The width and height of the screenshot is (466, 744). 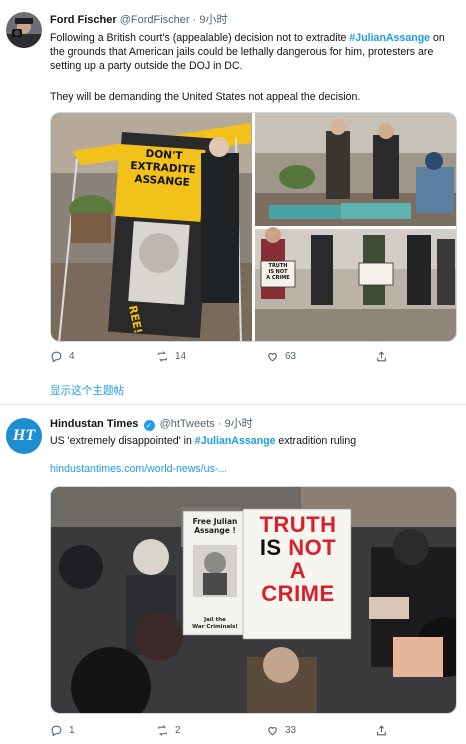 I want to click on avatar, so click(x=24, y=30).